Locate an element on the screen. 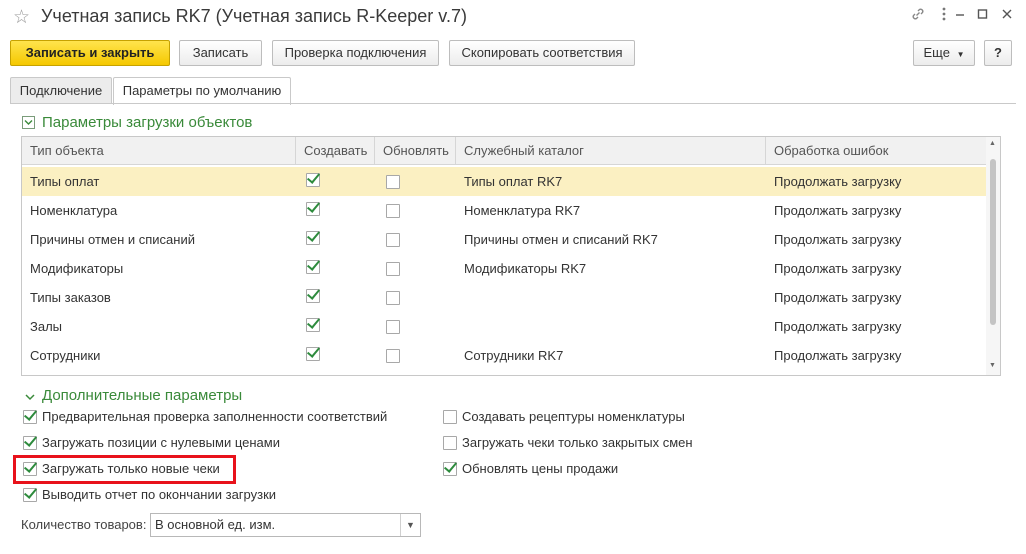 This screenshot has width=1026, height=554. cell-catalog: Модификаторы RK7 is located at coordinates (525, 268).